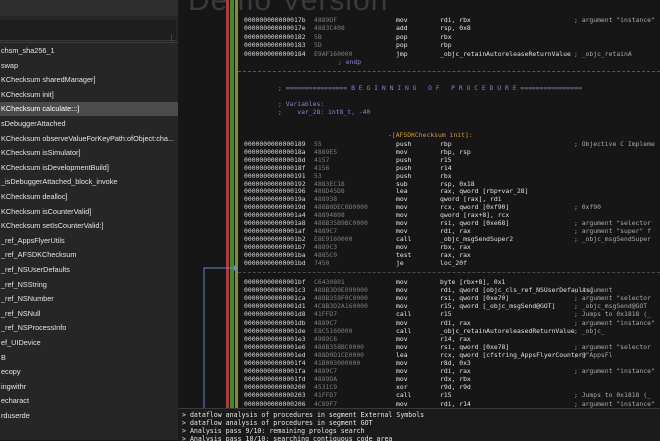 Image resolution: width=660 pixels, height=441 pixels. Describe the element at coordinates (326, 338) in the screenshot. I see `instruction-bytes: 4989C6` at that location.